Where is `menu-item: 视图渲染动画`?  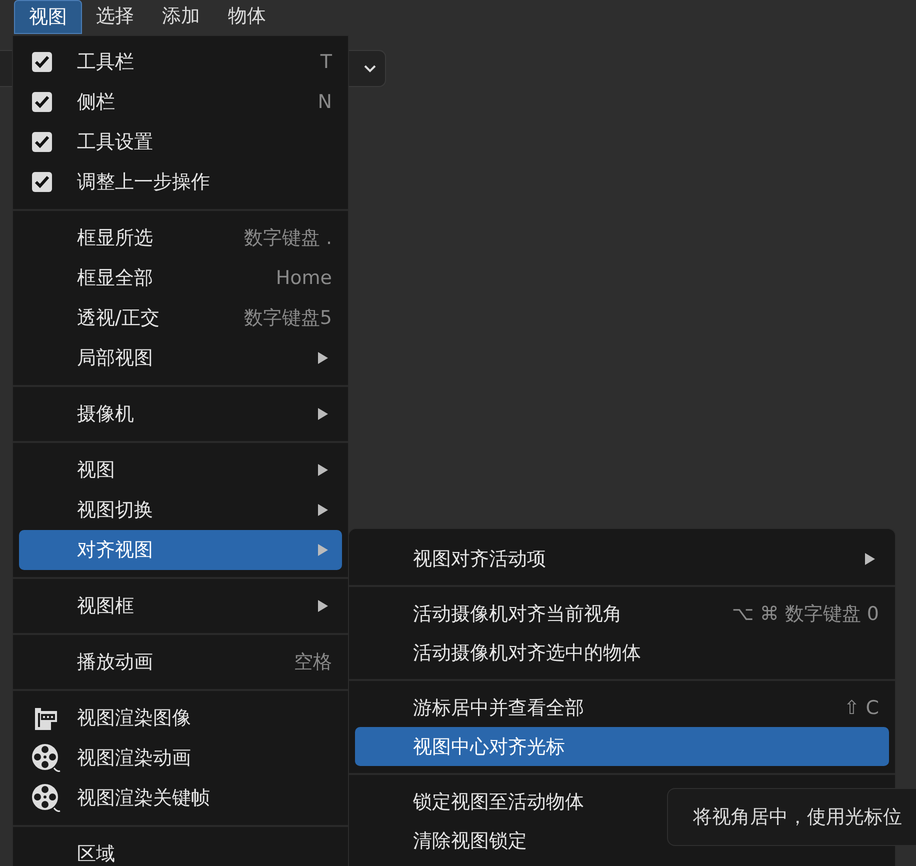
menu-item: 视图渲染动画 is located at coordinates (180, 758).